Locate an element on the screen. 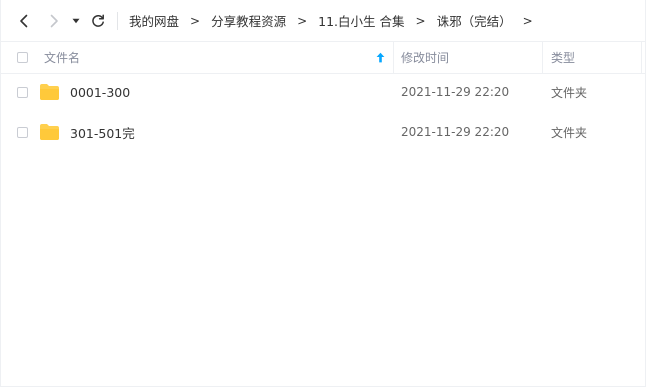 The height and width of the screenshot is (388, 646). table-row: 0001-300 2021-11-29 22:20 文件夹 is located at coordinates (323, 92).